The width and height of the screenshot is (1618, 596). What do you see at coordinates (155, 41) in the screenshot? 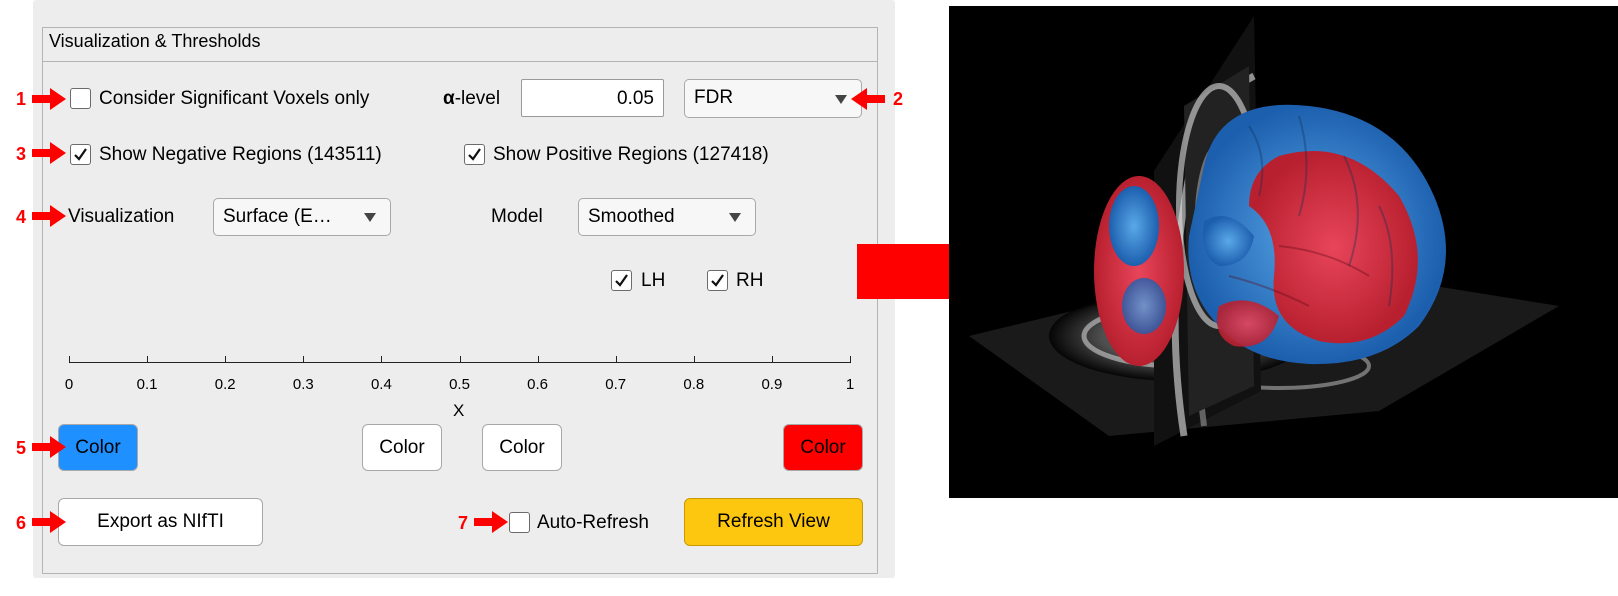
I see `group-title: Visualization & Thresholds` at bounding box center [155, 41].